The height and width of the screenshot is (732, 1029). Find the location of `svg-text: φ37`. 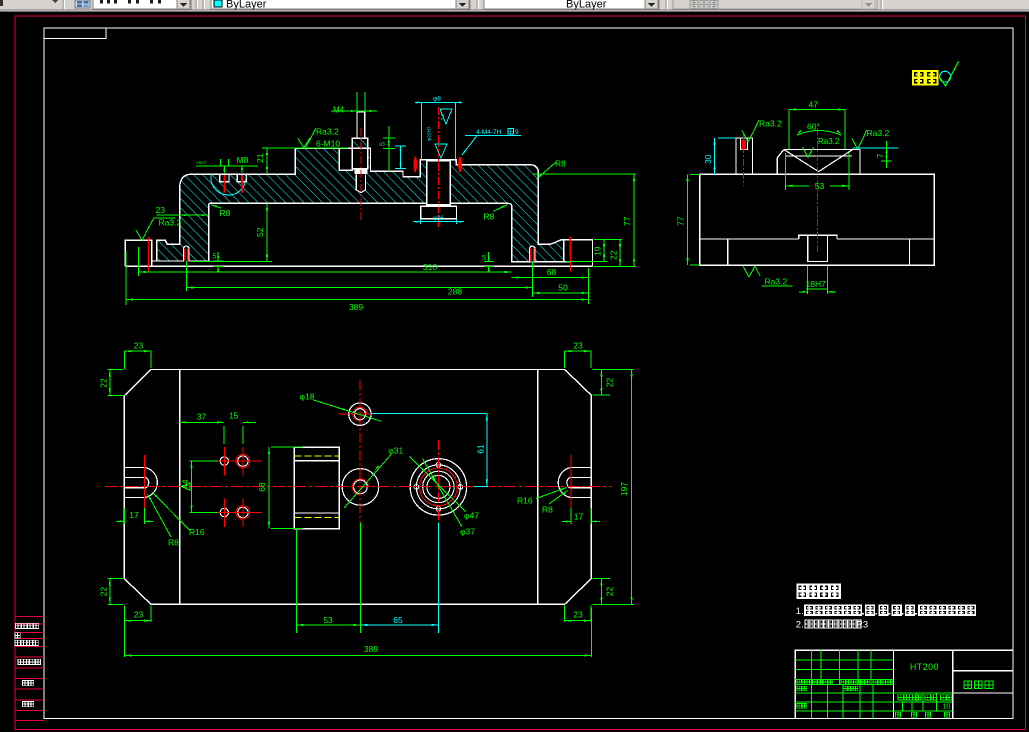

svg-text: φ37 is located at coordinates (467, 532).